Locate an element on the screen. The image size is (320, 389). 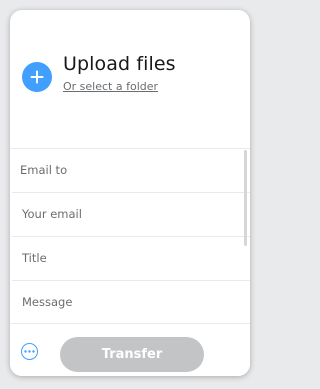
message-input is located at coordinates (127, 302).